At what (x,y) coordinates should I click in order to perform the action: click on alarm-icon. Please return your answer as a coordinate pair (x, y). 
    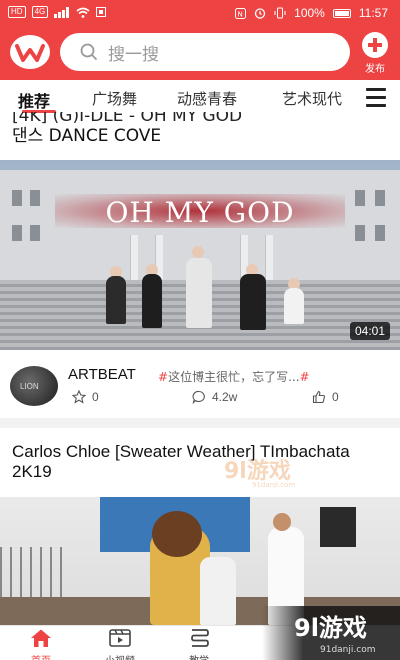
    Looking at the image, I should click on (260, 13).